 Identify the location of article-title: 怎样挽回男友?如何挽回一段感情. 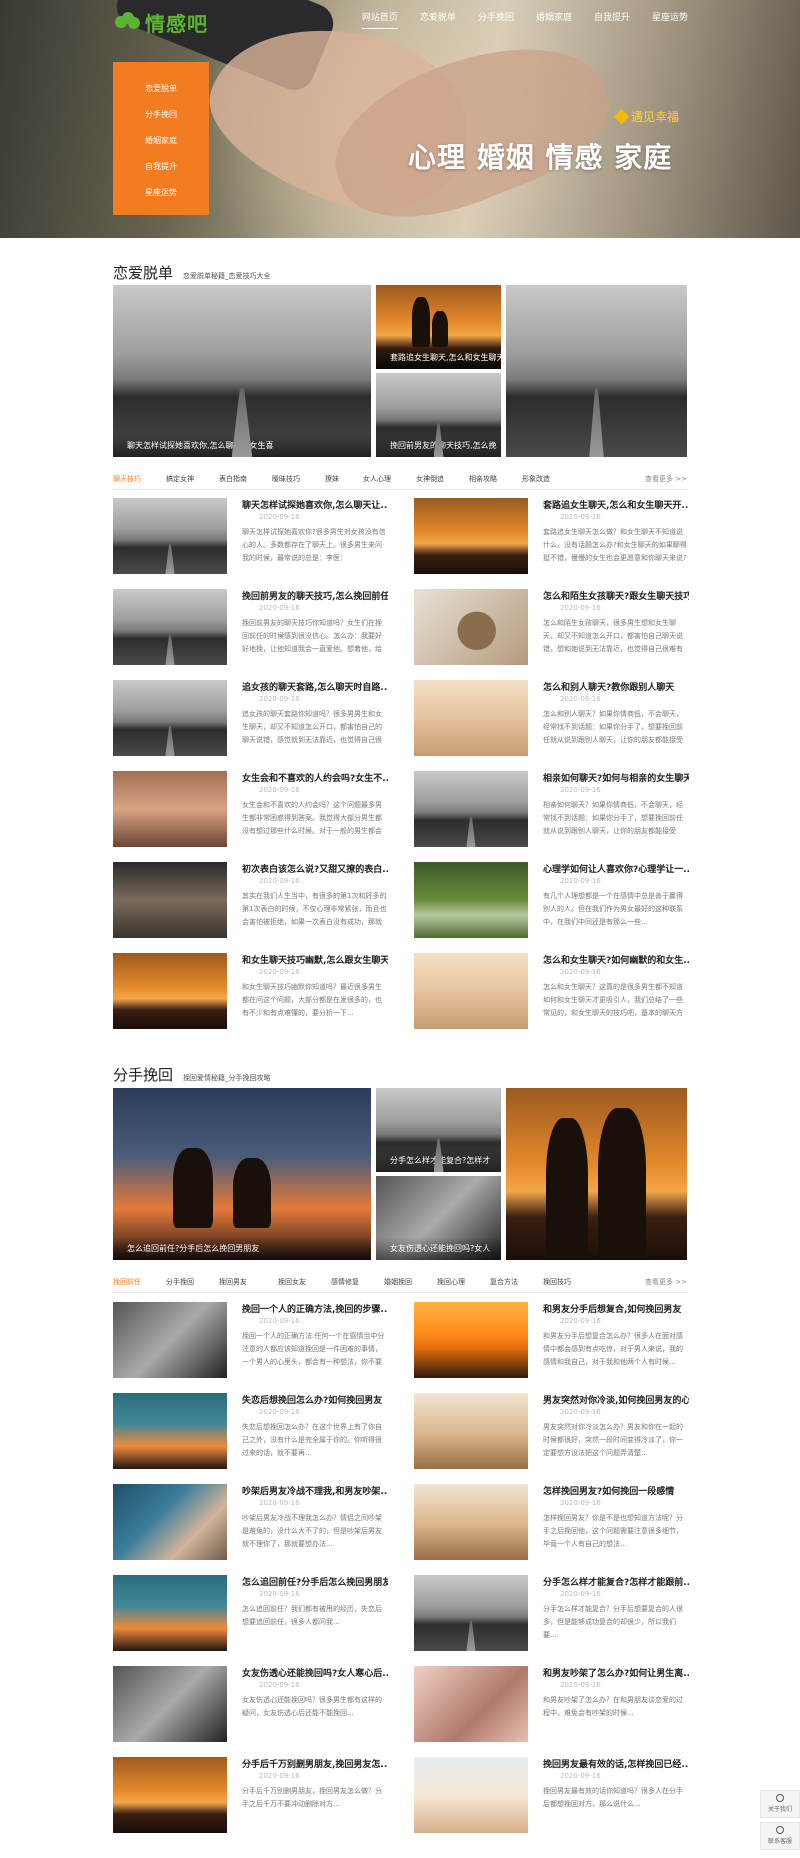
(616, 1490).